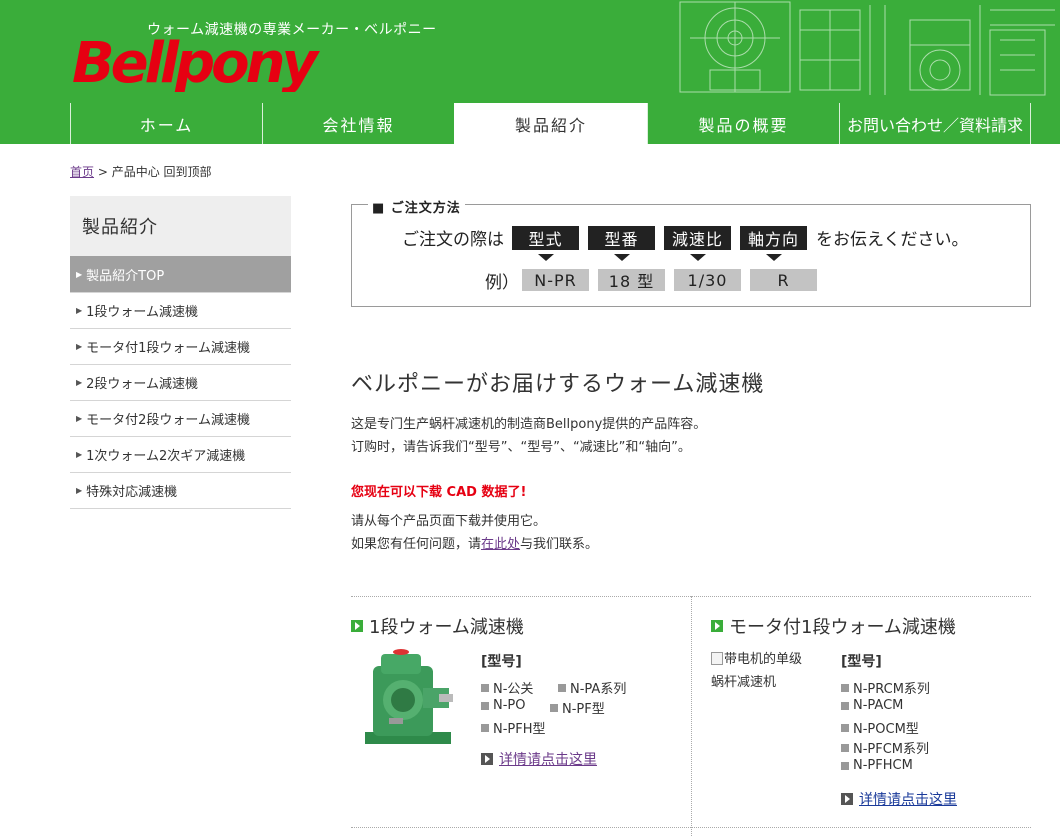 The image size is (1060, 836). What do you see at coordinates (842, 627) in the screenshot?
I see `product-title-text: モータ付1段ウォーム減速機` at bounding box center [842, 627].